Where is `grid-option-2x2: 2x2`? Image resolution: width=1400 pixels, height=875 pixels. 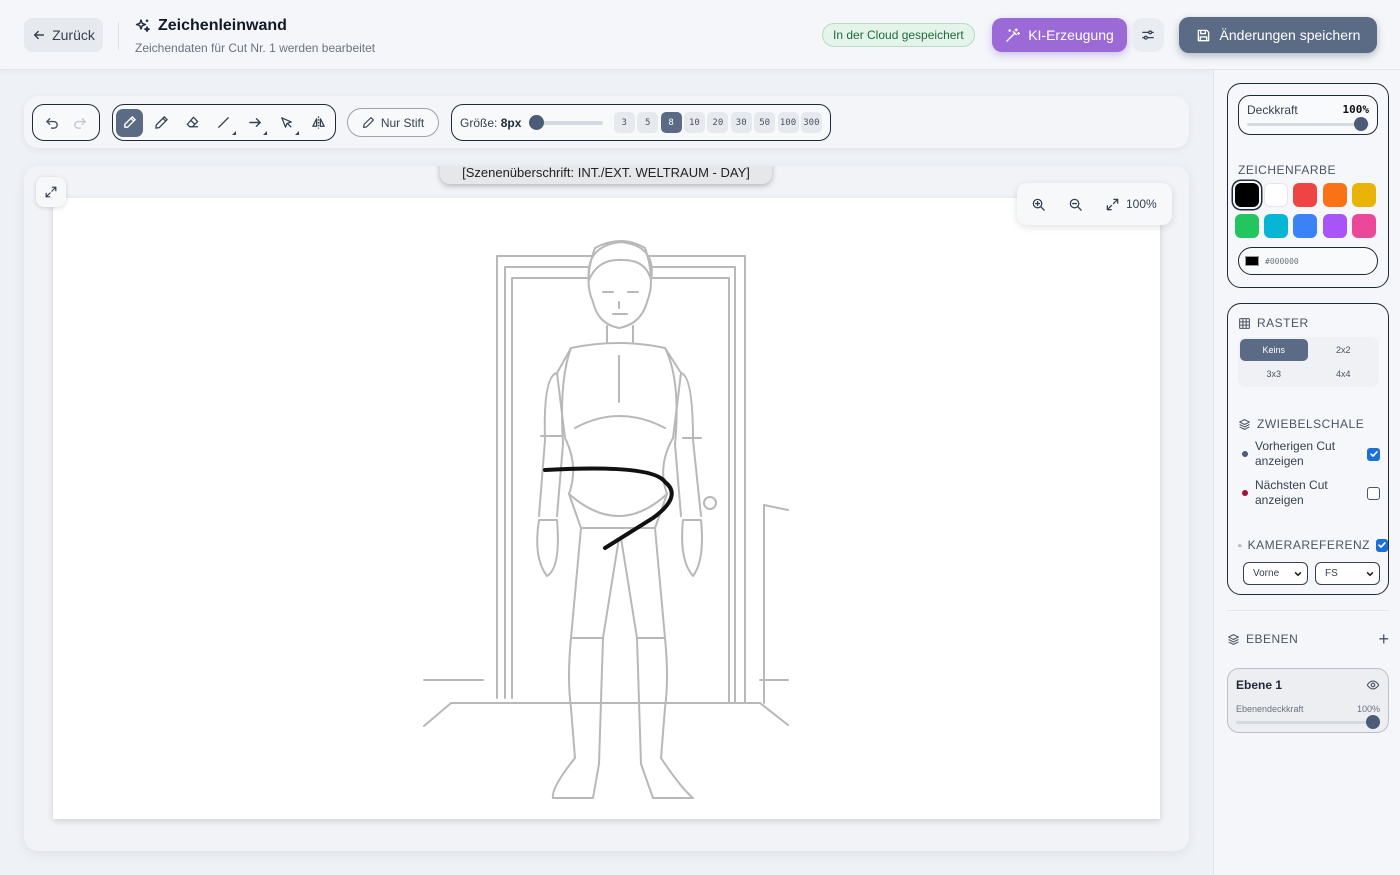
grid-option-2x2: 2x2 is located at coordinates (1344, 350).